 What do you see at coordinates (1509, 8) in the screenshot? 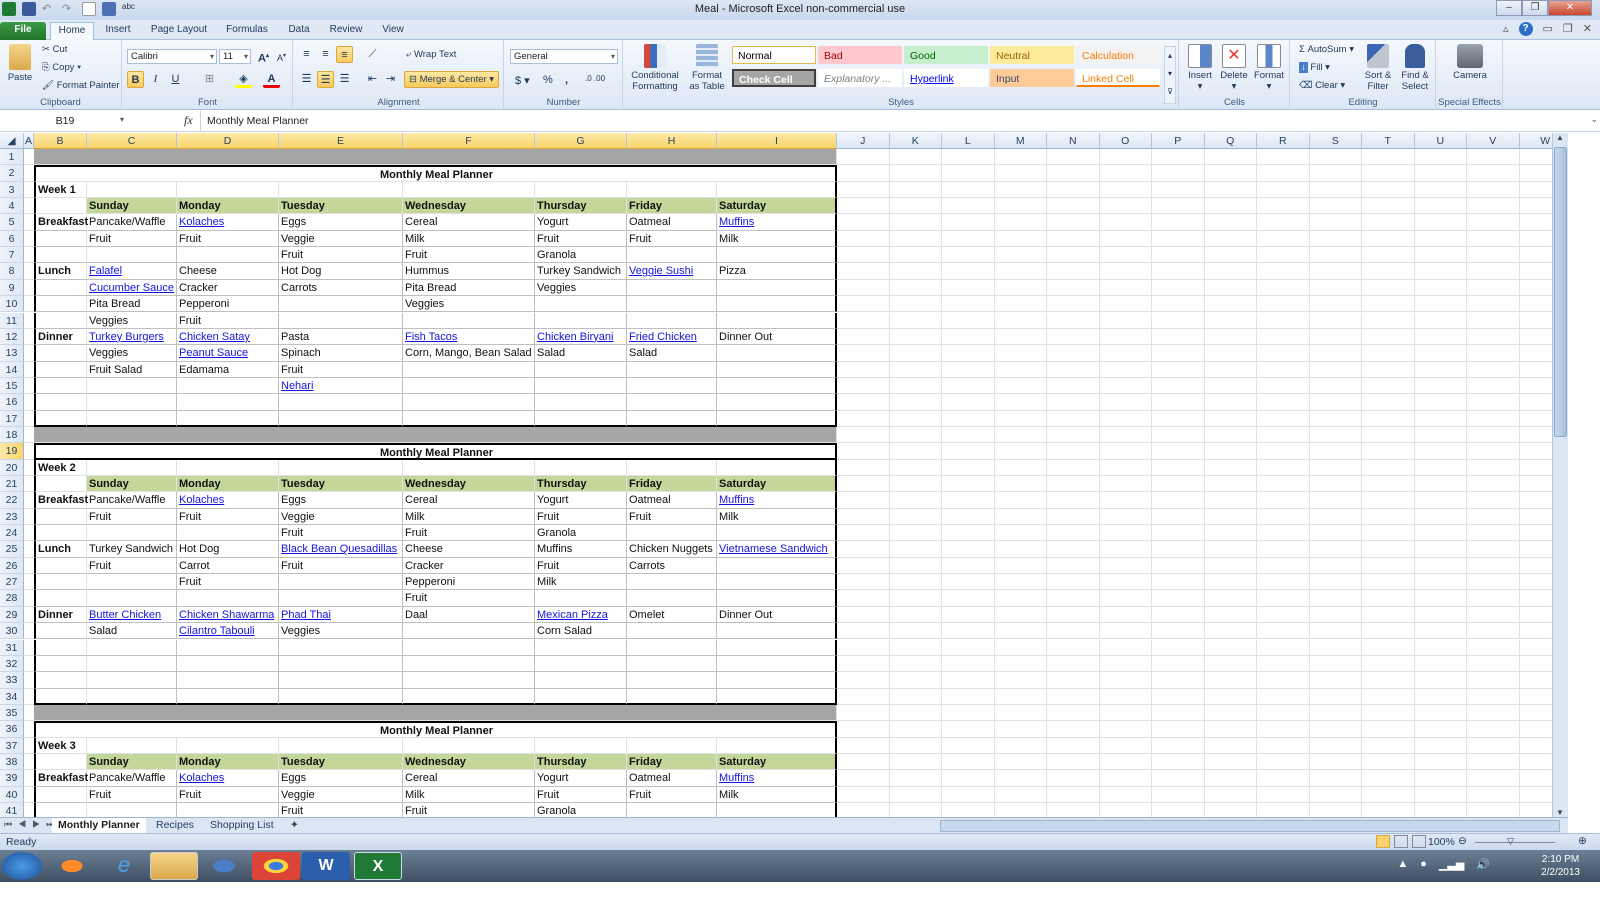
I see `minimize-button: –` at bounding box center [1509, 8].